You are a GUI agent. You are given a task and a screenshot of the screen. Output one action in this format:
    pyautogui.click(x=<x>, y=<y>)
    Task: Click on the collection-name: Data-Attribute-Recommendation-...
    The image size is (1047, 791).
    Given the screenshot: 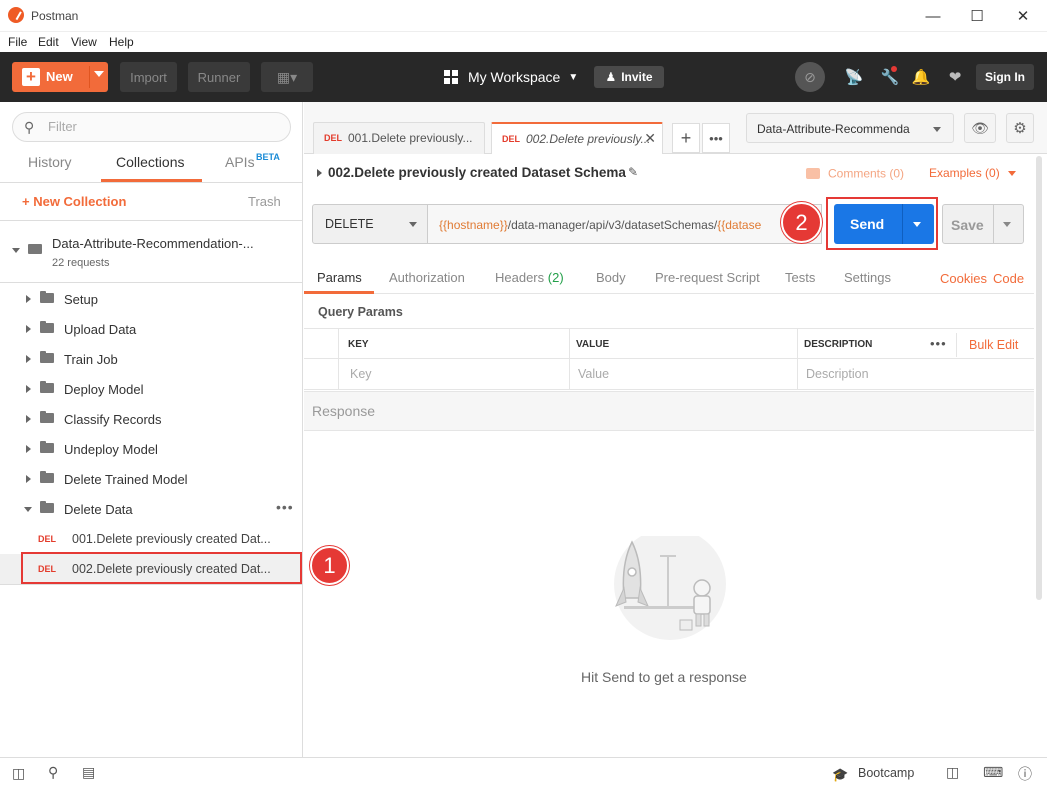 What is the action you would take?
    pyautogui.click(x=153, y=243)
    